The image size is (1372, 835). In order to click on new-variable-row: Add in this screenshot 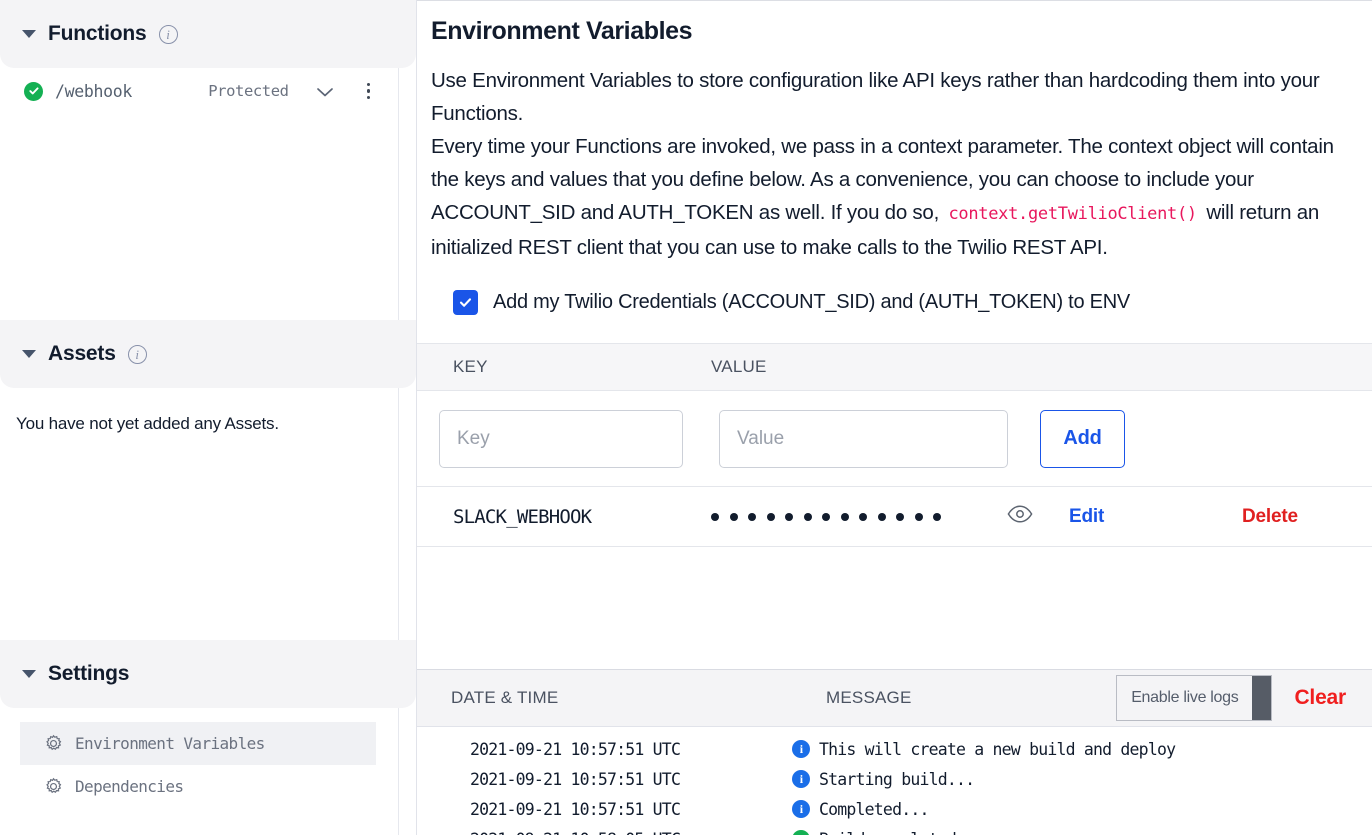, I will do `click(894, 439)`.